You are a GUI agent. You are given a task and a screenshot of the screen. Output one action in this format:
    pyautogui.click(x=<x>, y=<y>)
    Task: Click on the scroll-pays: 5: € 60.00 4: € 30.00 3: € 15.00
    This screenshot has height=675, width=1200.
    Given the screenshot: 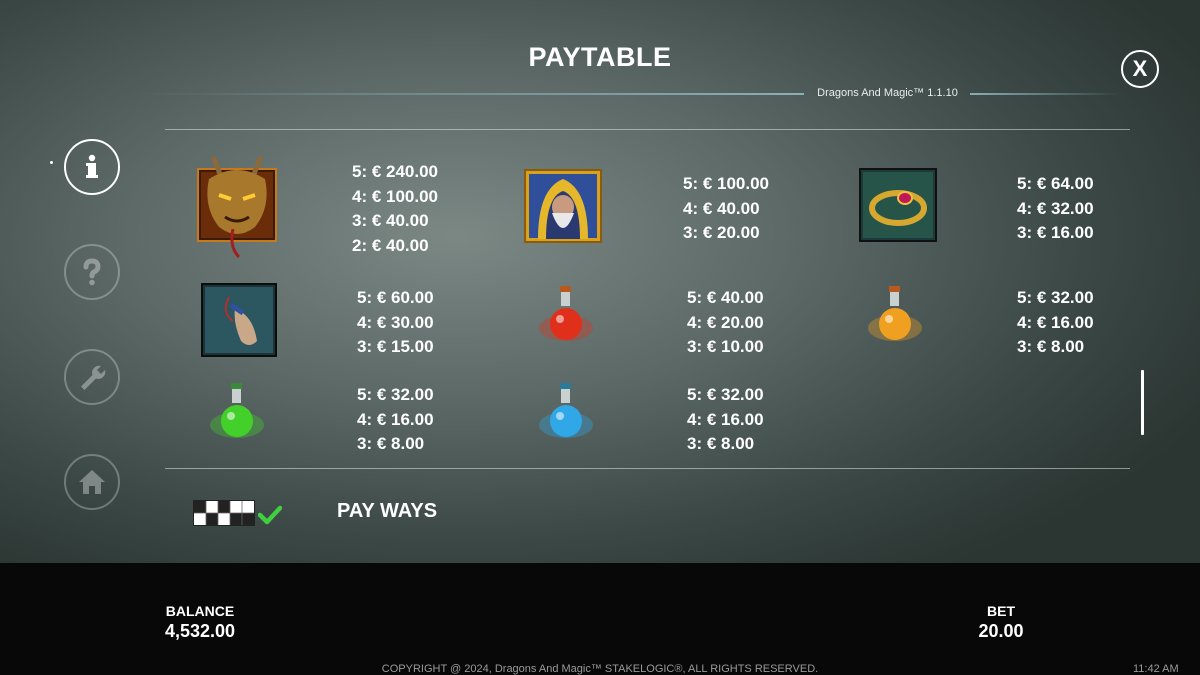 What is the action you would take?
    pyautogui.click(x=395, y=323)
    